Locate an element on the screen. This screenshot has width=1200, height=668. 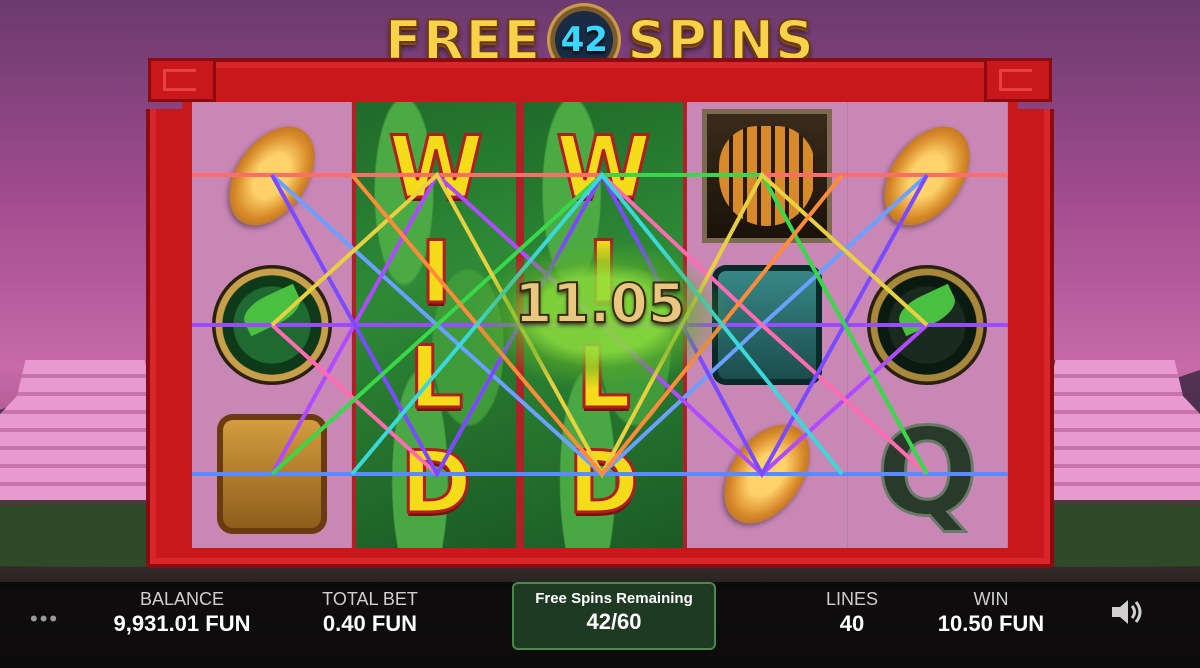
dark-leaf-medal-symbol is located at coordinates (927, 325).